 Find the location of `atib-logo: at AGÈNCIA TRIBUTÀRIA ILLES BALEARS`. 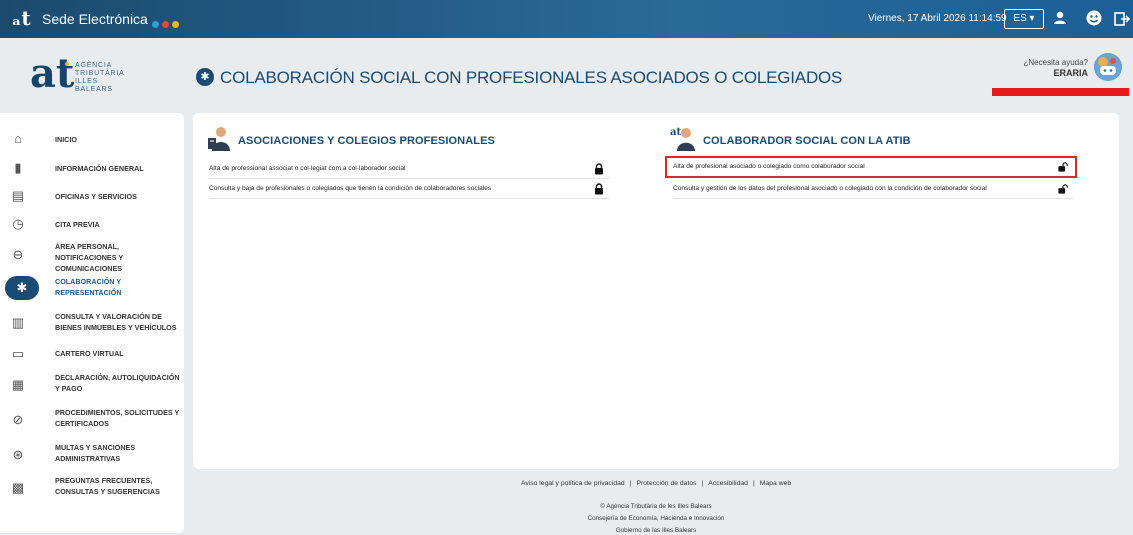

atib-logo: at AGÈNCIA TRIBUTÀRIA ILLES BALEARS is located at coordinates (80, 77).